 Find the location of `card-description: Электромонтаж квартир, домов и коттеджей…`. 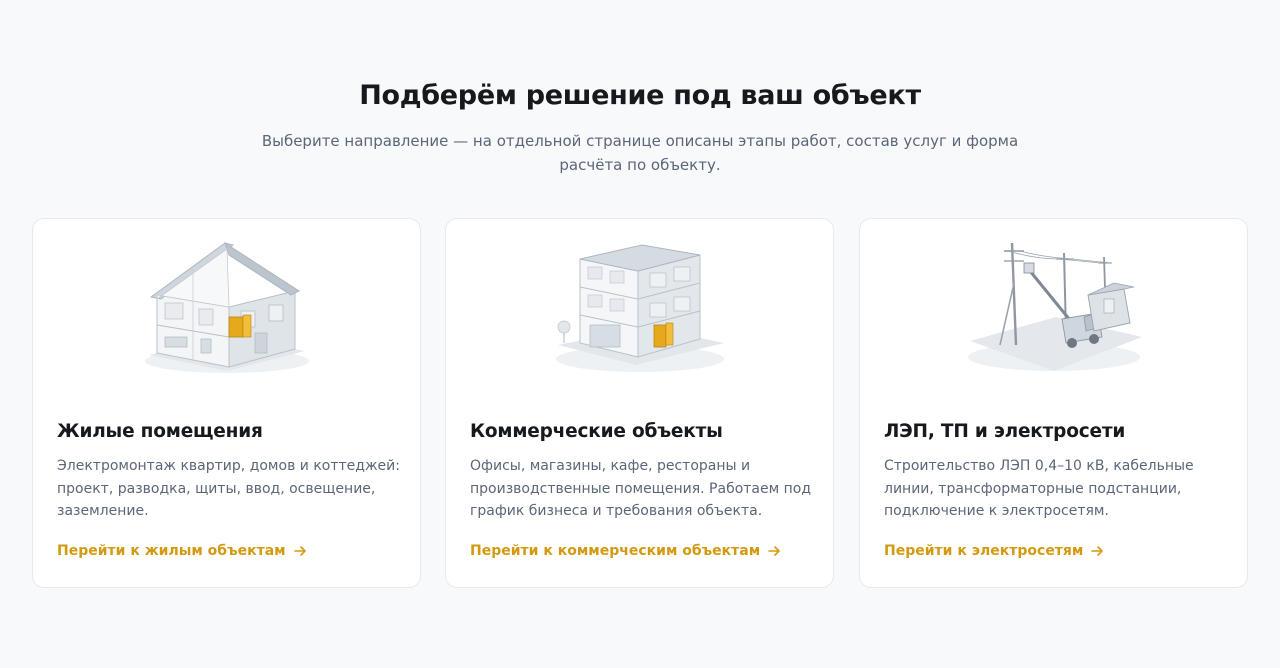

card-description: Электромонтаж квартир, домов и коттеджей… is located at coordinates (228, 488).